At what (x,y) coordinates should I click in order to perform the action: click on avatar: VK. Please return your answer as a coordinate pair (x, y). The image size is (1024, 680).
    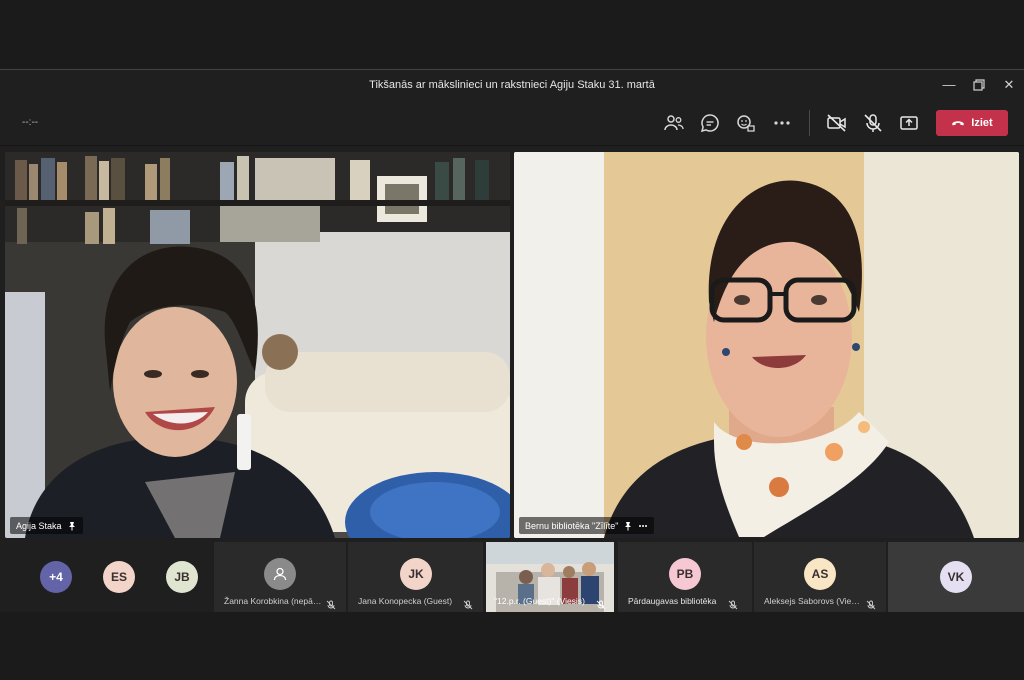
    Looking at the image, I should click on (956, 577).